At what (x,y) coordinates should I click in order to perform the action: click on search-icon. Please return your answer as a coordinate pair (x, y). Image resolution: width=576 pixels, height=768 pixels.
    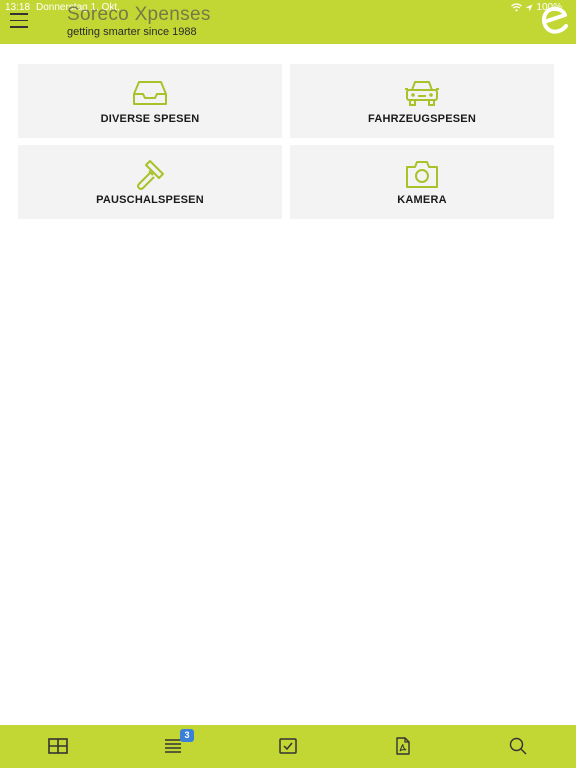
    Looking at the image, I should click on (518, 746).